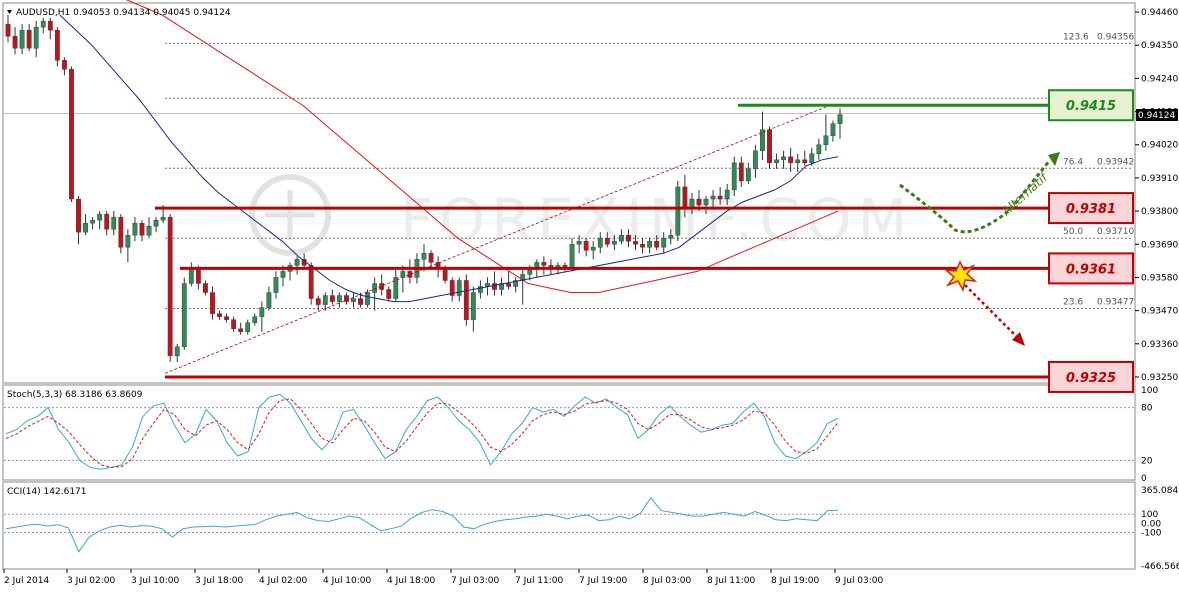 This screenshot has height=595, width=1179. I want to click on time-tick-label: 9 Jul 03:00, so click(859, 581).